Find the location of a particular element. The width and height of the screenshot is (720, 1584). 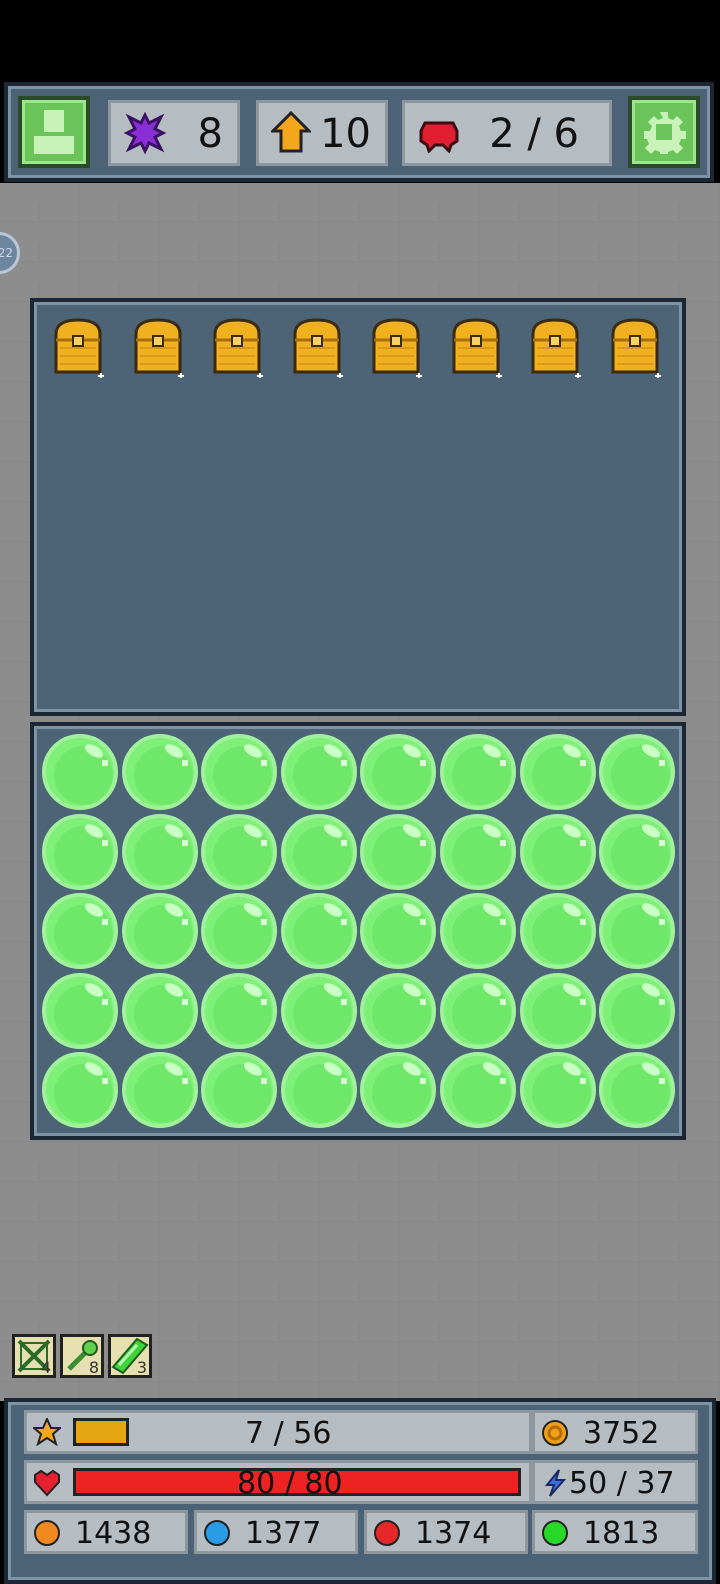

blue-resource-cell: 1377 is located at coordinates (276, 1532).